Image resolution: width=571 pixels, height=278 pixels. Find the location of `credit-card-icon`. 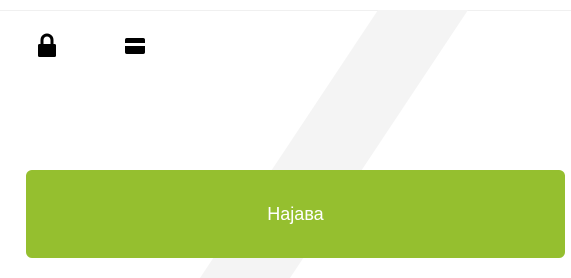

credit-card-icon is located at coordinates (135, 46).